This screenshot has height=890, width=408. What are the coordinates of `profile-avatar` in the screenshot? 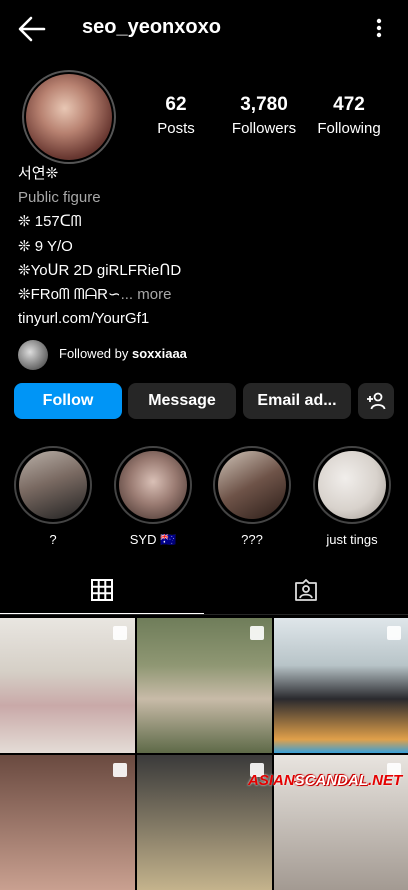 It's located at (69, 117).